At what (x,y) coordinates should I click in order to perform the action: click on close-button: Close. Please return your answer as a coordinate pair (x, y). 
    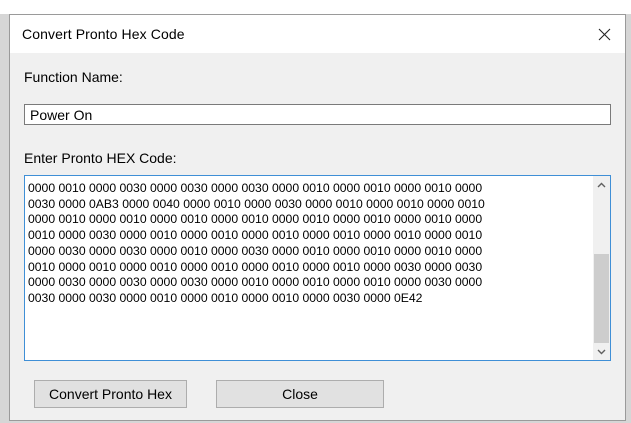
    Looking at the image, I should click on (300, 394).